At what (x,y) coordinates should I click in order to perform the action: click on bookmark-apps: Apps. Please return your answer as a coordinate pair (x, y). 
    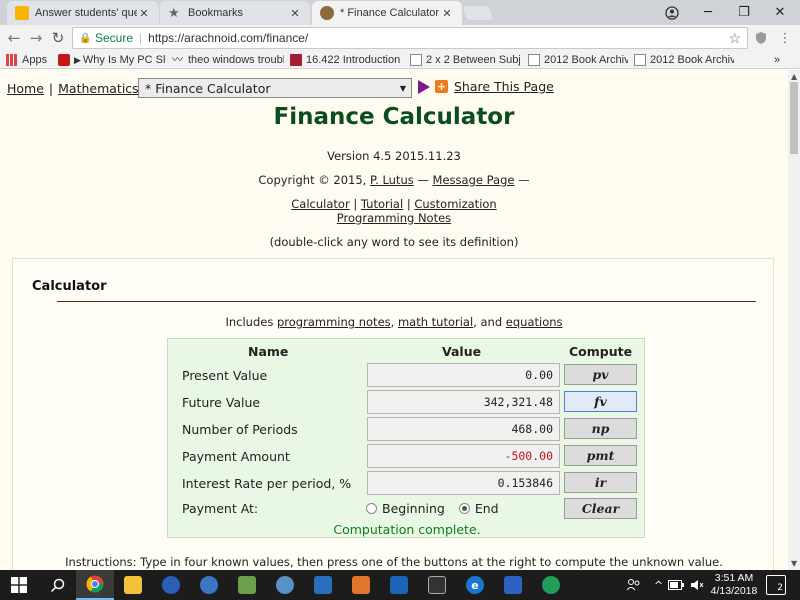
    Looking at the image, I should click on (29, 60).